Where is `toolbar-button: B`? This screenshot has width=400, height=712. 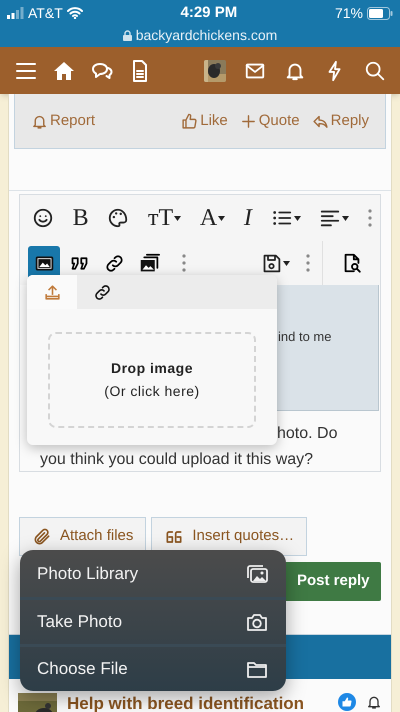 toolbar-button: B is located at coordinates (80, 218).